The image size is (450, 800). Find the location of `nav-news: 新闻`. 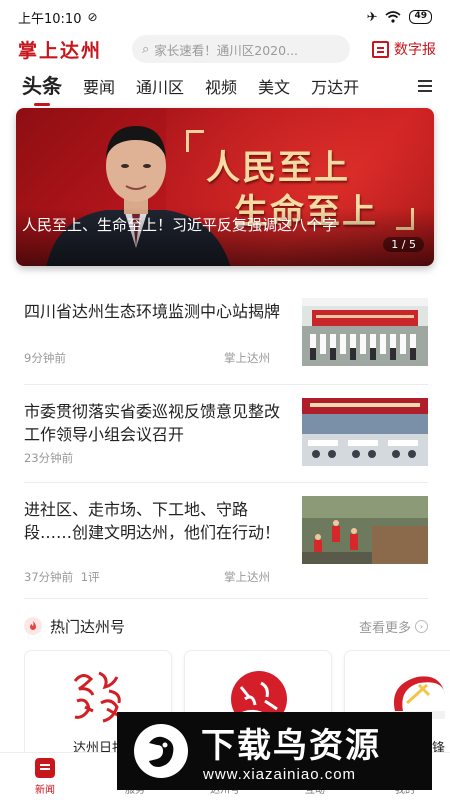

nav-news: 新闻 is located at coordinates (45, 776).